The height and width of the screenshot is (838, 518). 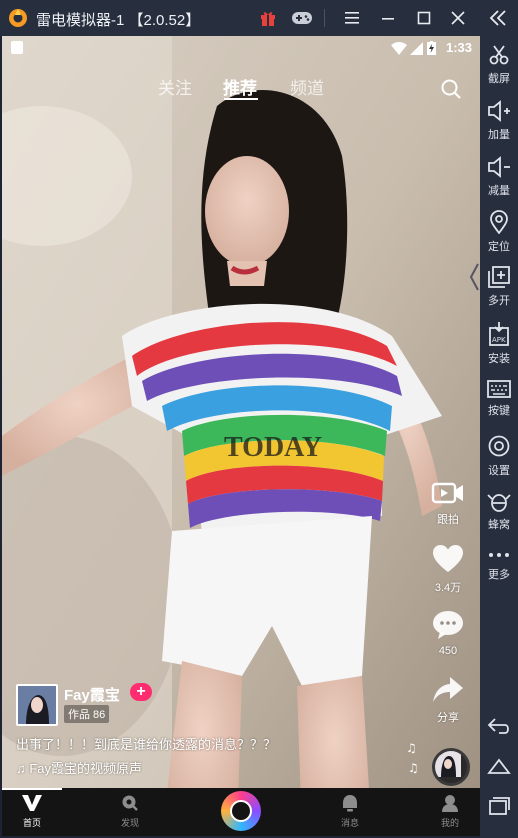 What do you see at coordinates (87, 714) in the screenshot?
I see `works-badge: 作品 86` at bounding box center [87, 714].